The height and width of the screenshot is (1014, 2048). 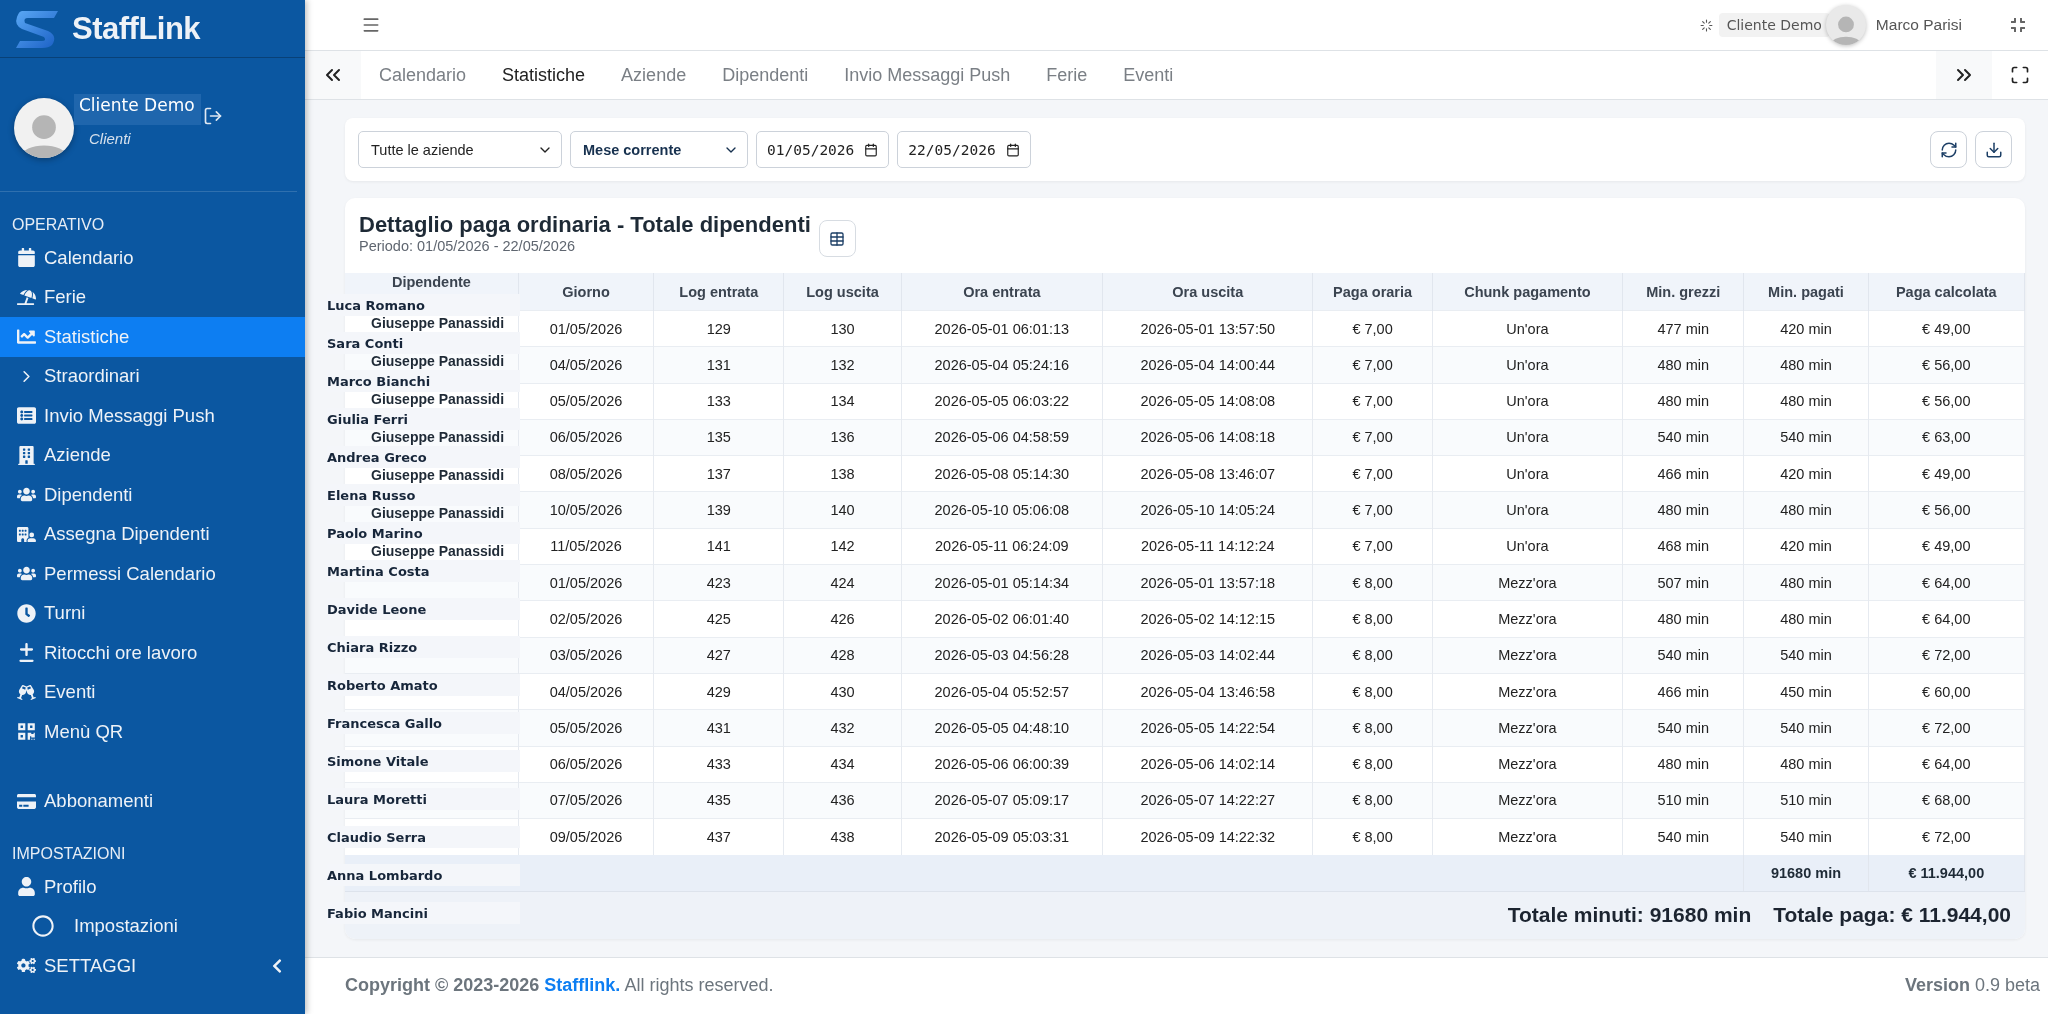 I want to click on employee-name-label: Luca Romano, so click(x=423, y=305).